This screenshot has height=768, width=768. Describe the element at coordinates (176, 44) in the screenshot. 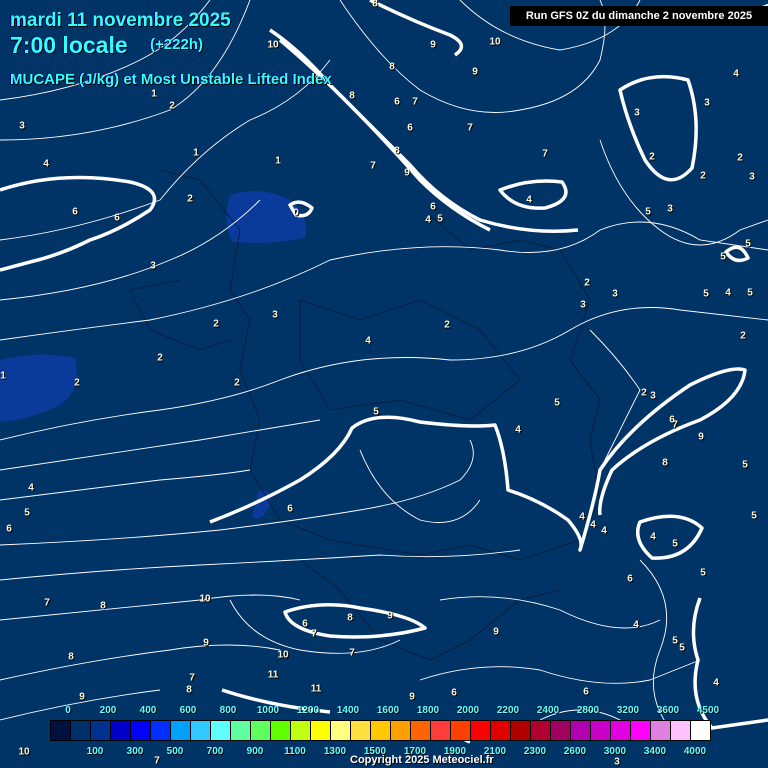

I see `forecast-lead-time: (+222h)` at that location.